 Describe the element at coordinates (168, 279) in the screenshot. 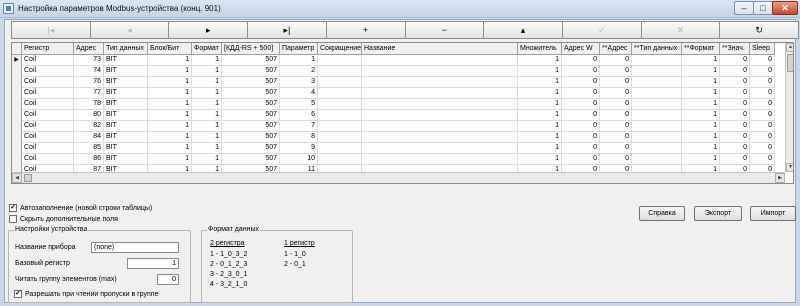

I see `read-group-input: 0` at that location.